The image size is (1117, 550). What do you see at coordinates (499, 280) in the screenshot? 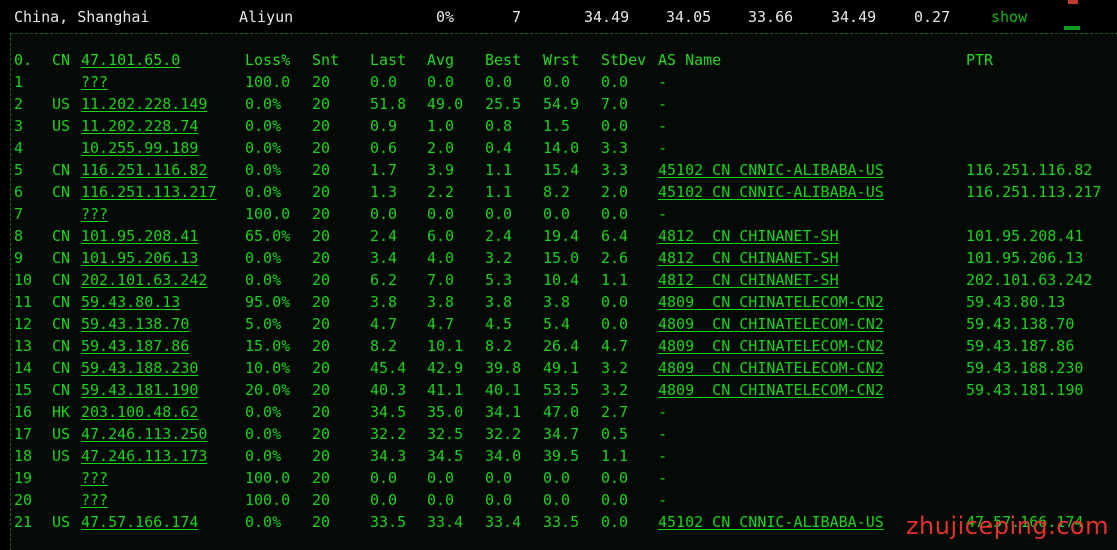
I see `row-best: 5.3` at bounding box center [499, 280].